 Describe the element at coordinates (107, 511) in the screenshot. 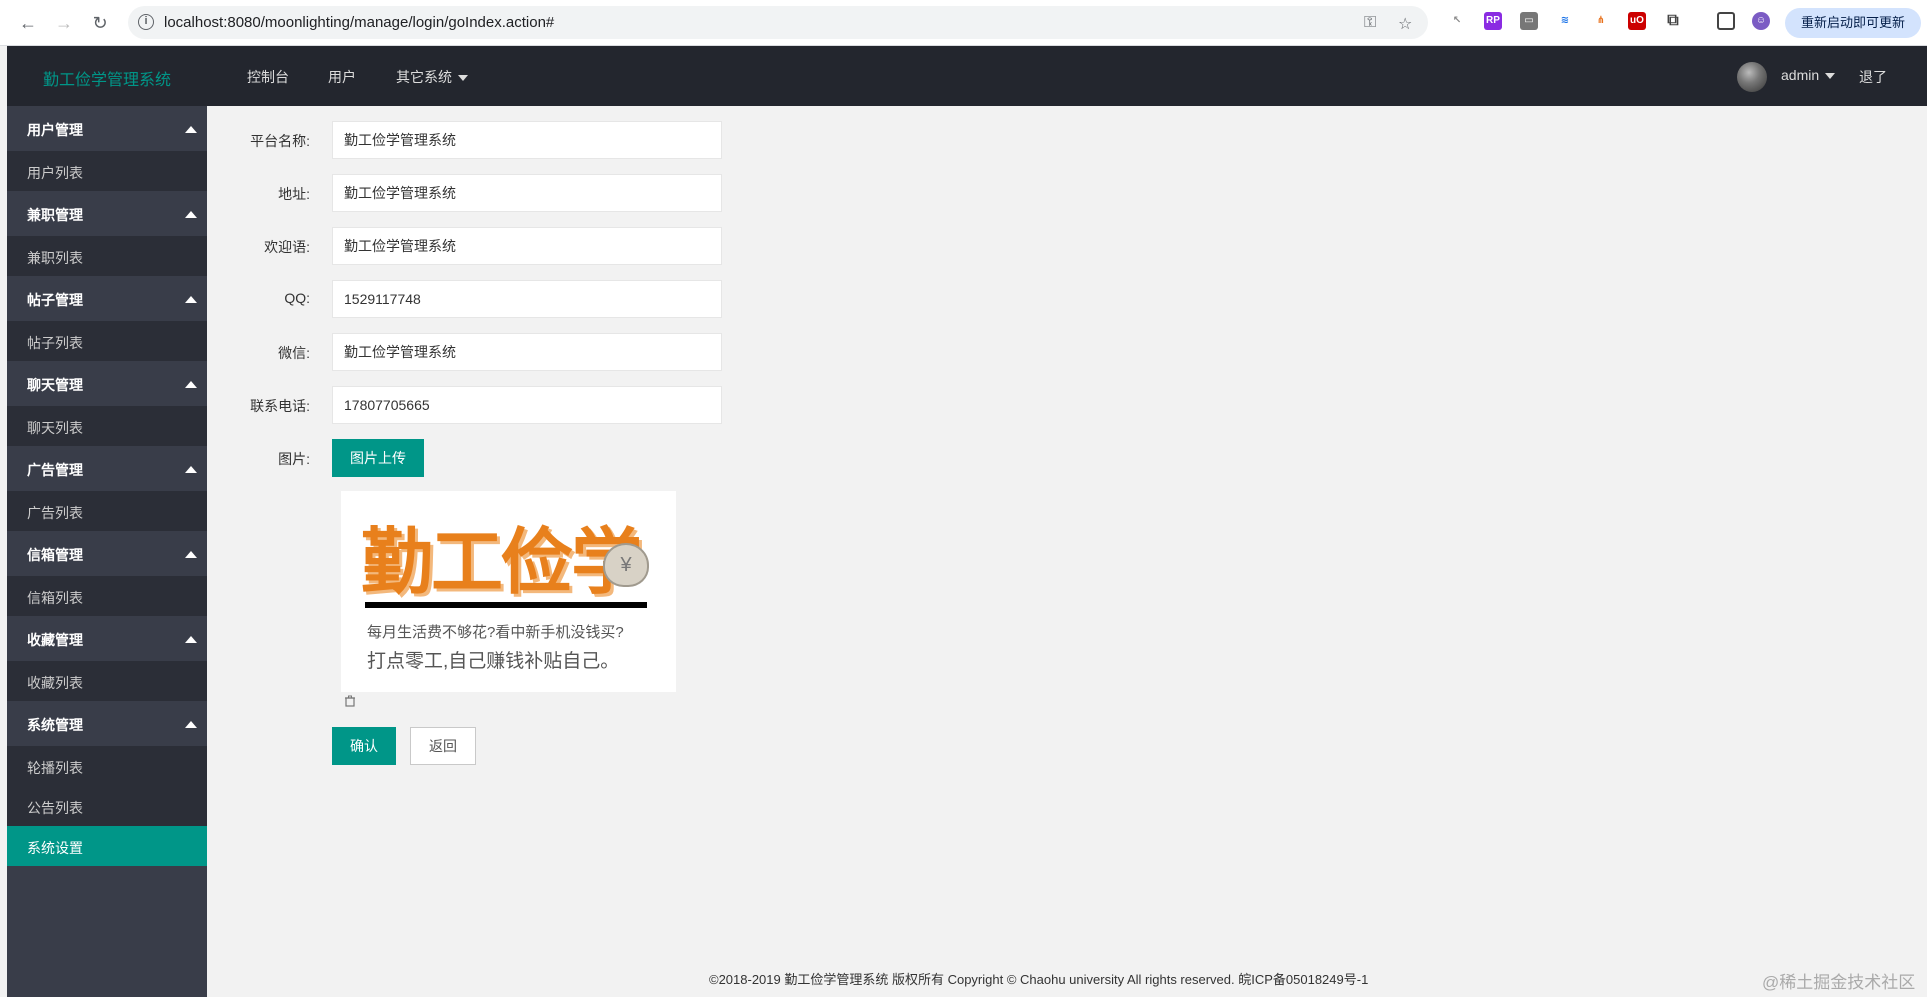

I see `sidebar-item-ad-list: 广告列表` at that location.